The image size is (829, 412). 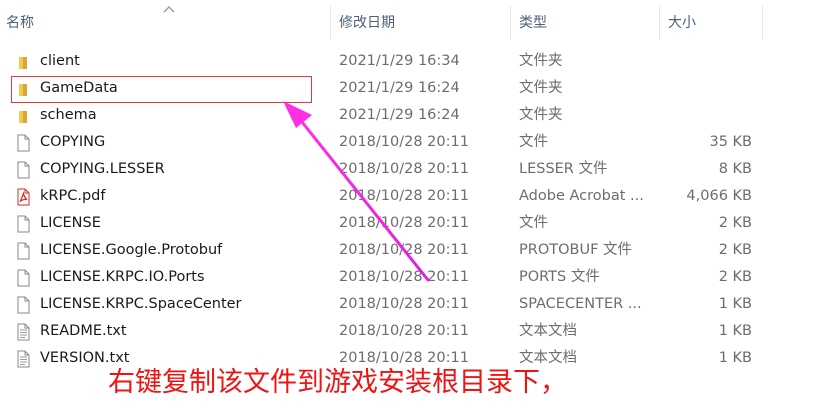 I want to click on column-header-date: 修改日期, so click(x=421, y=23).